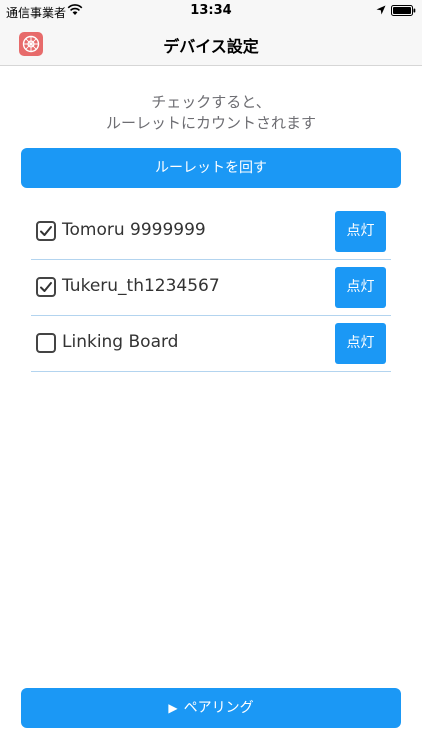  I want to click on instruction-line-2: ルーレットにカウントされます, so click(210, 123).